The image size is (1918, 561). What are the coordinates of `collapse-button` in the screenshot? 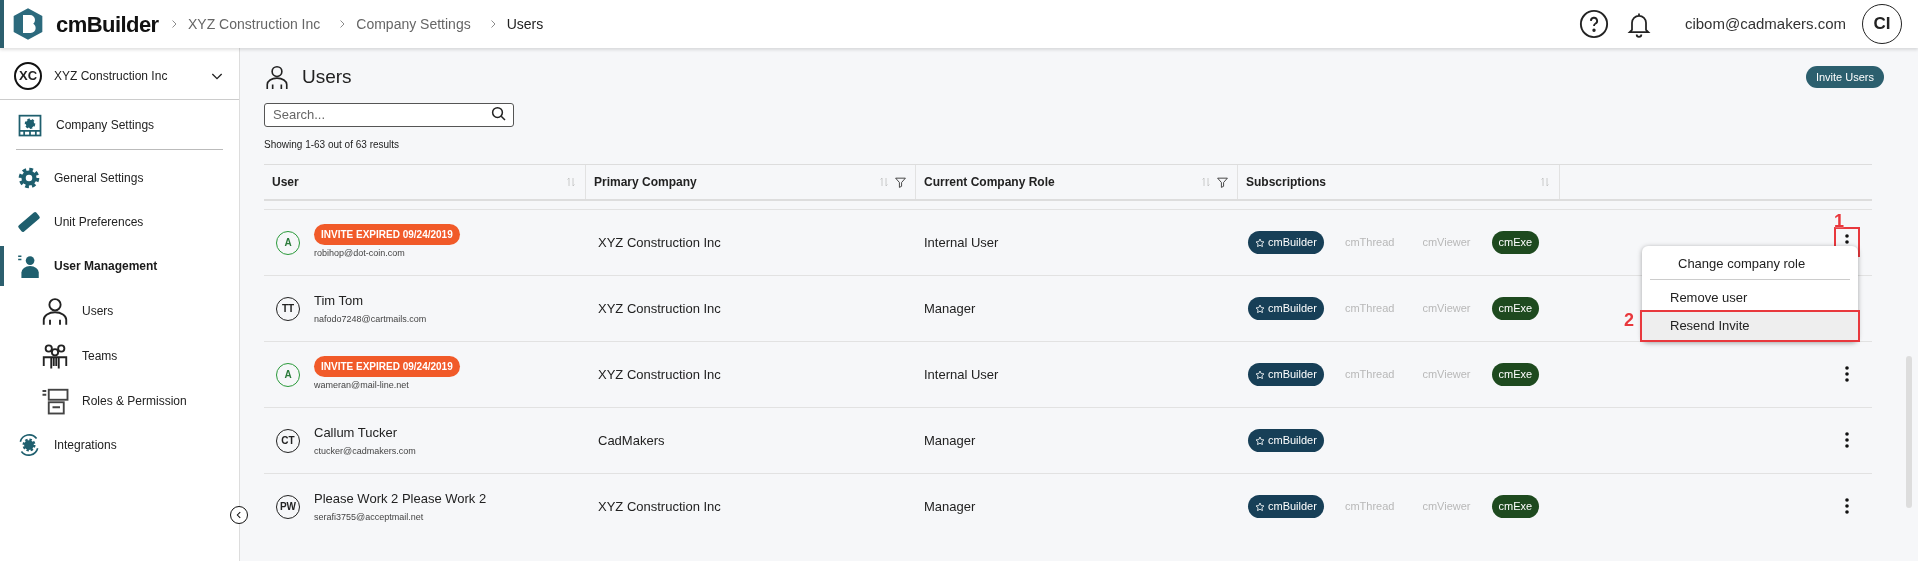 It's located at (239, 515).